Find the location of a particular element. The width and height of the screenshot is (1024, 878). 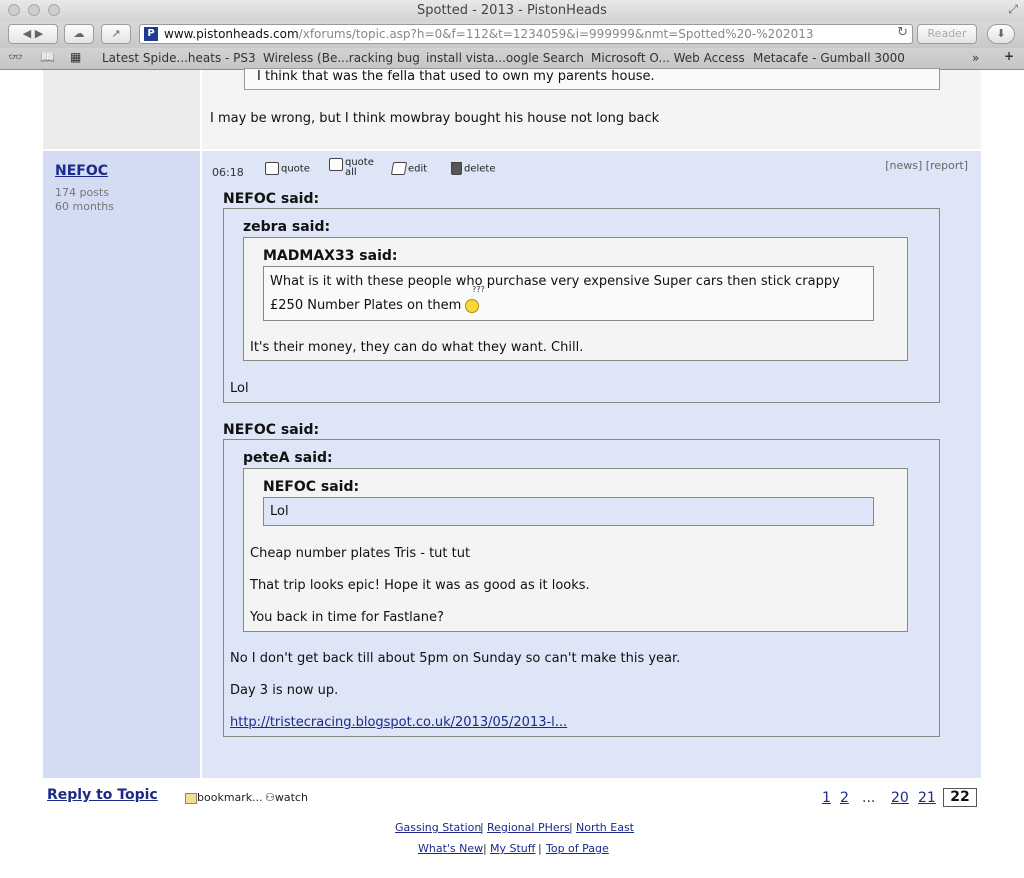

window-titlebar: Spotted - 2013 - PistonHeads ⤢ is located at coordinates (512, 11).